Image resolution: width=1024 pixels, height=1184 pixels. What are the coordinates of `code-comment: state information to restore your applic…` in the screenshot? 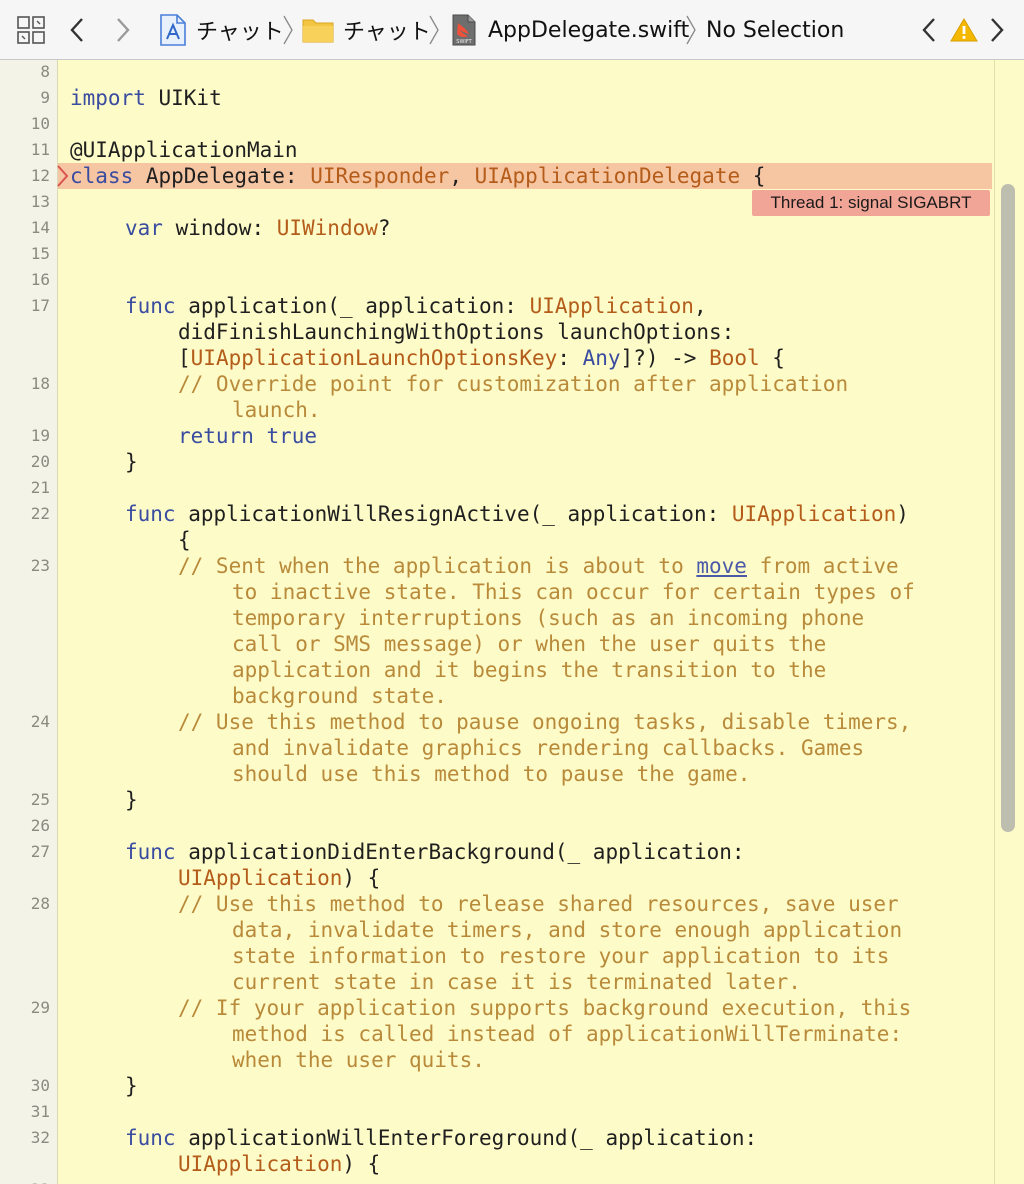 It's located at (561, 956).